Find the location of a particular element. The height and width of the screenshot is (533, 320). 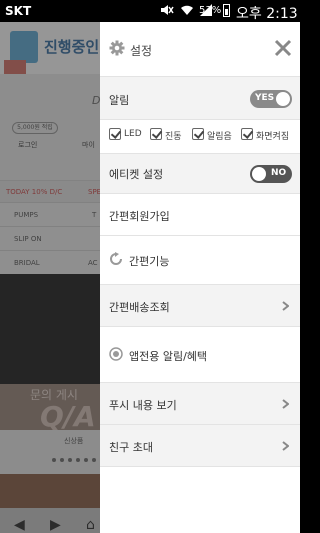

alarm-options-row: LED 진동 알림음 화면켜짐 is located at coordinates (200, 137).